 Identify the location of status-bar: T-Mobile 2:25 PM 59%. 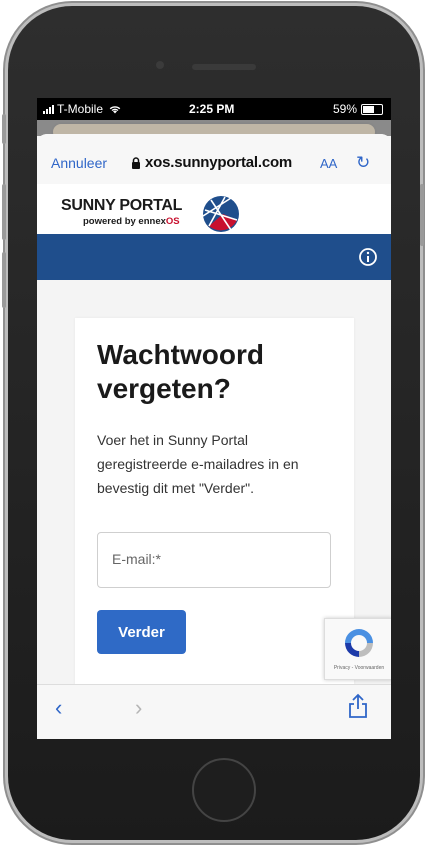
(214, 109).